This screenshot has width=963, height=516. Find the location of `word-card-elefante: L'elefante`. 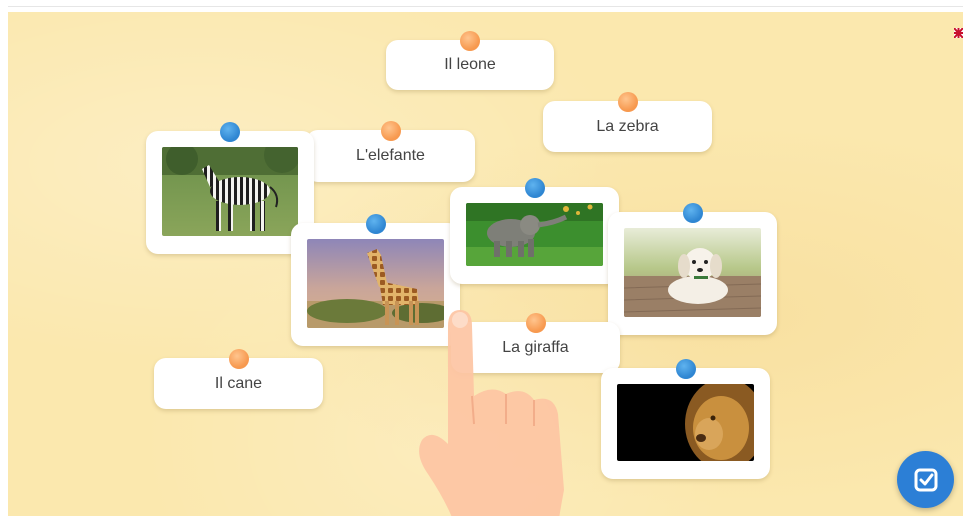

word-card-elefante: L'elefante is located at coordinates (390, 151).